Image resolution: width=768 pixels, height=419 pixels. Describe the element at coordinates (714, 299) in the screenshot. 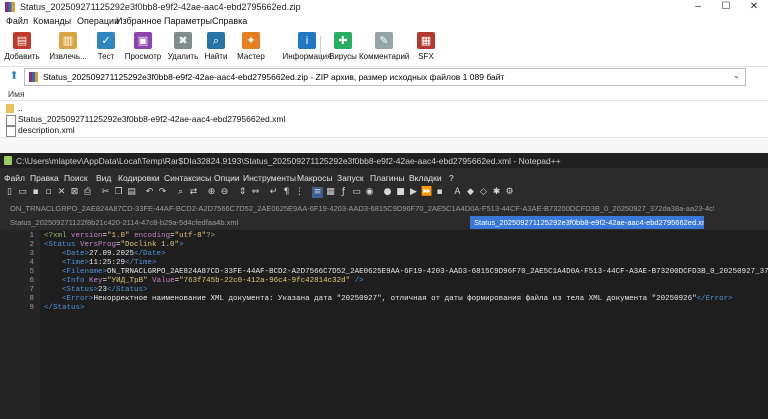

I see `code-token: </Error>` at that location.